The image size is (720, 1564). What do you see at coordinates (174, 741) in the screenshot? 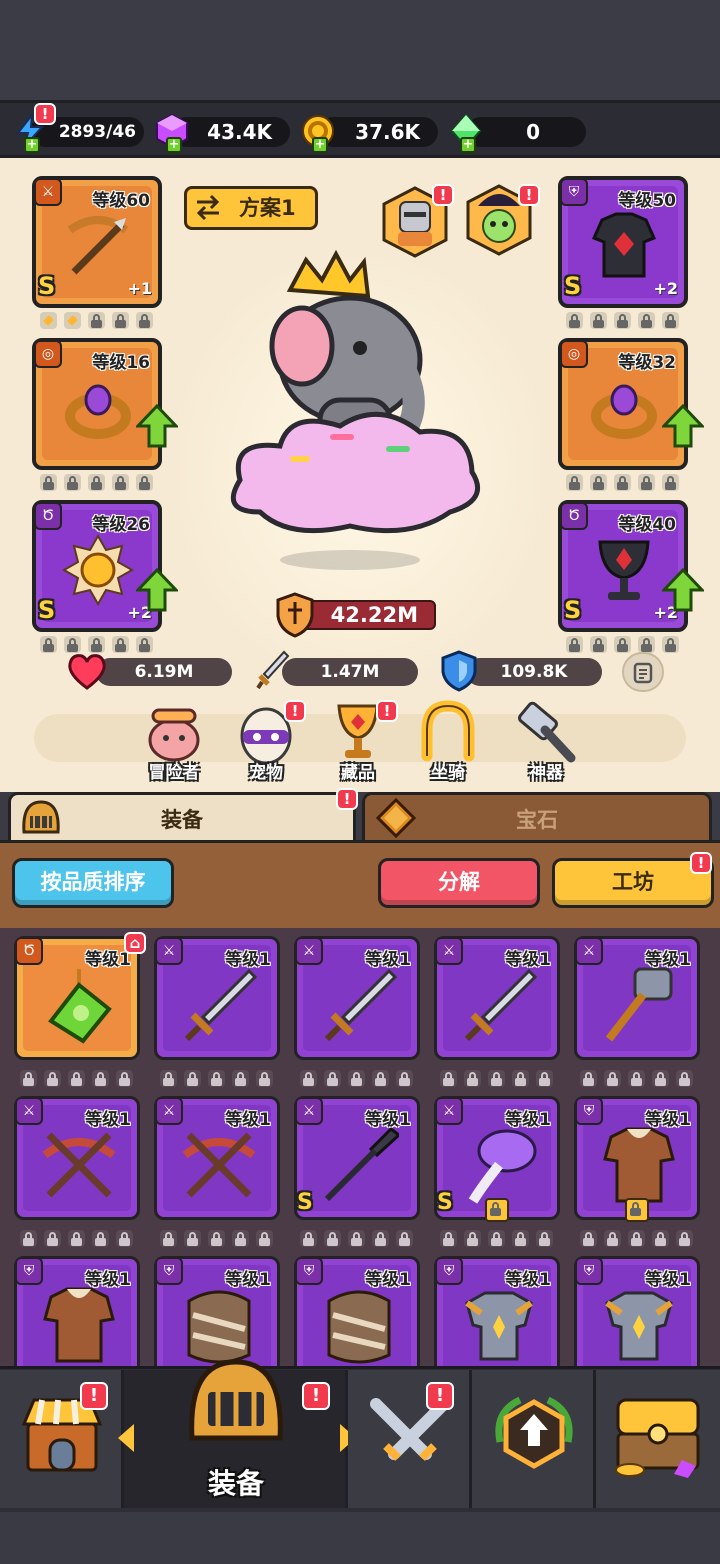
I see `menu-adventurer: 冒险者` at bounding box center [174, 741].